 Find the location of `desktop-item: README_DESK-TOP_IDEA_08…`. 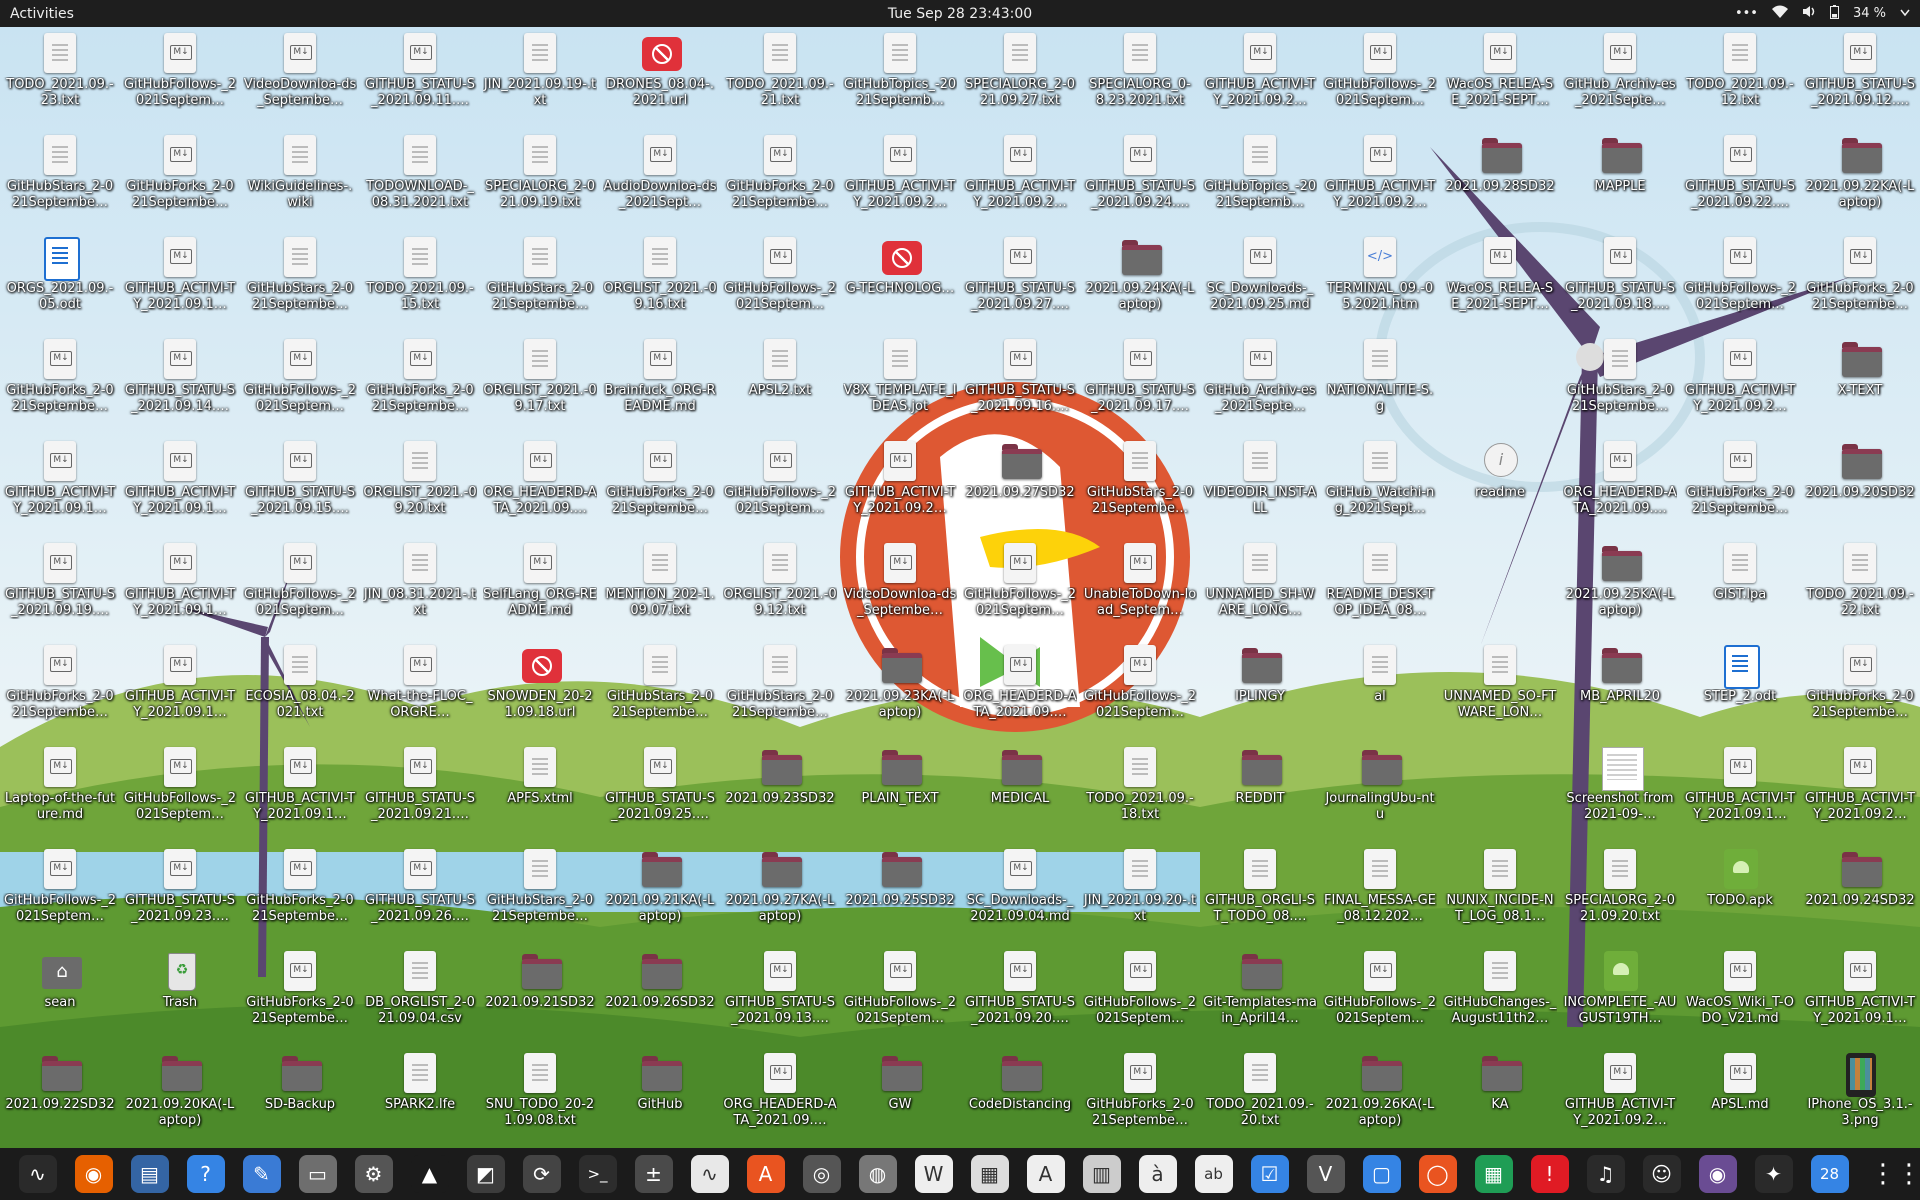

desktop-item: README_DESK-TOP_IDEA_08… is located at coordinates (1380, 587).